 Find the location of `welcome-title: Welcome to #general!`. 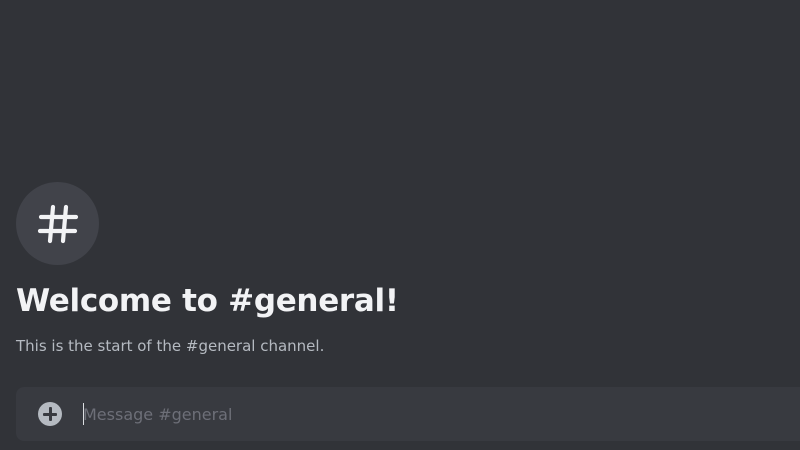

welcome-title: Welcome to #general! is located at coordinates (207, 301).